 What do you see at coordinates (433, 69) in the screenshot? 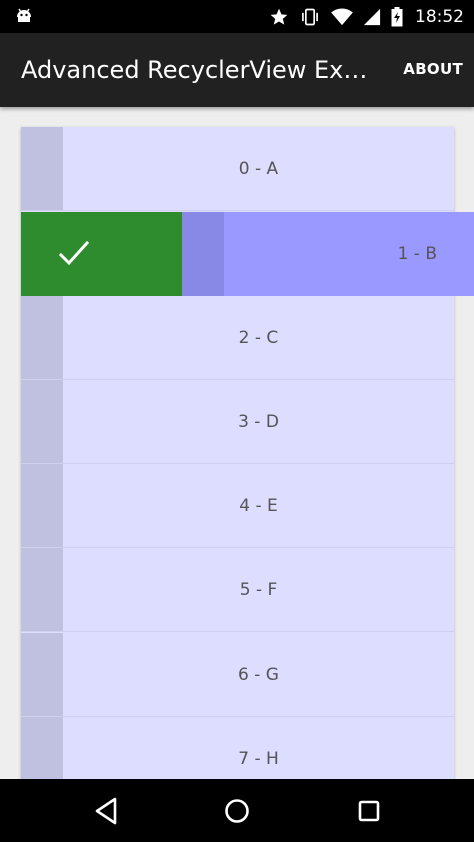
I see `about-button: ABOUT` at bounding box center [433, 69].